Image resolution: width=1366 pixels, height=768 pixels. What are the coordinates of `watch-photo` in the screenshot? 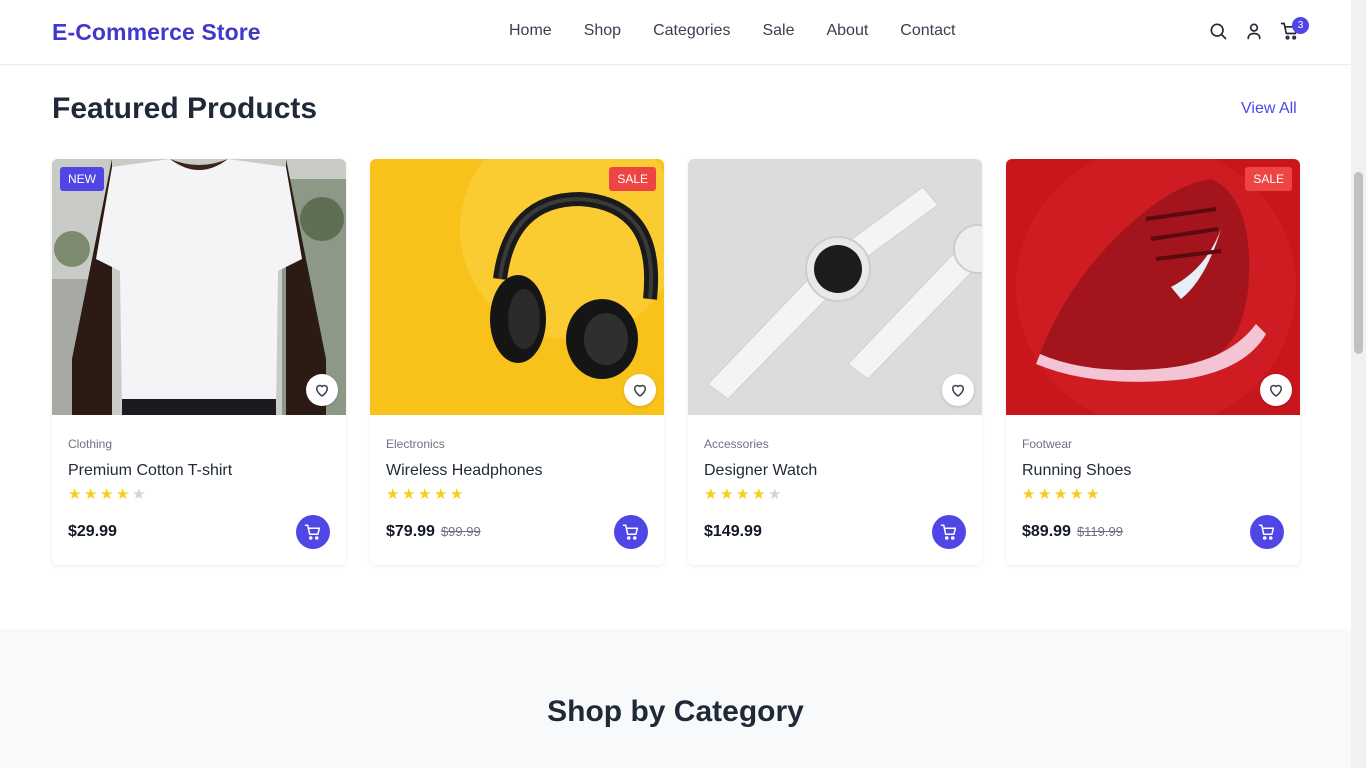 It's located at (835, 287).